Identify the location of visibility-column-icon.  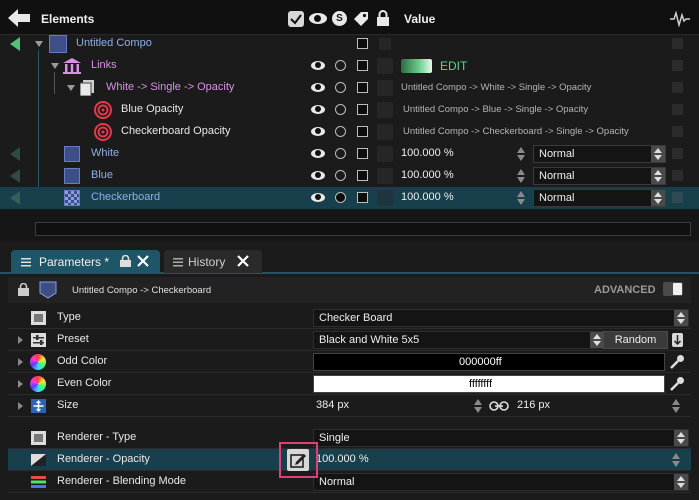
(318, 18).